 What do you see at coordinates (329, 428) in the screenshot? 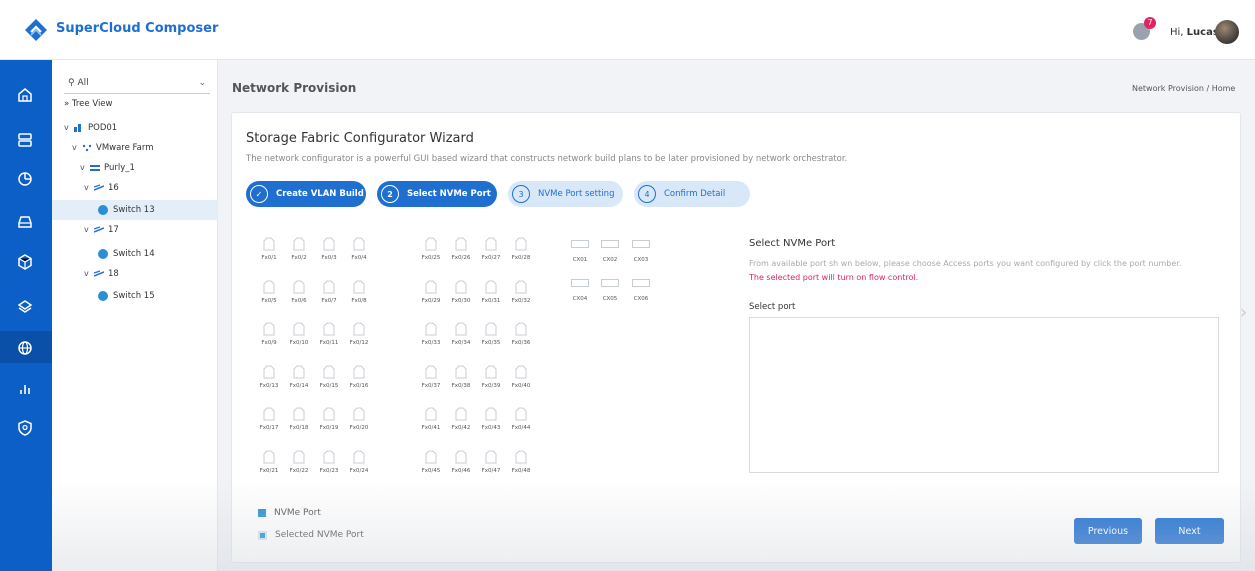
I see `port-label: Fx0/19` at bounding box center [329, 428].